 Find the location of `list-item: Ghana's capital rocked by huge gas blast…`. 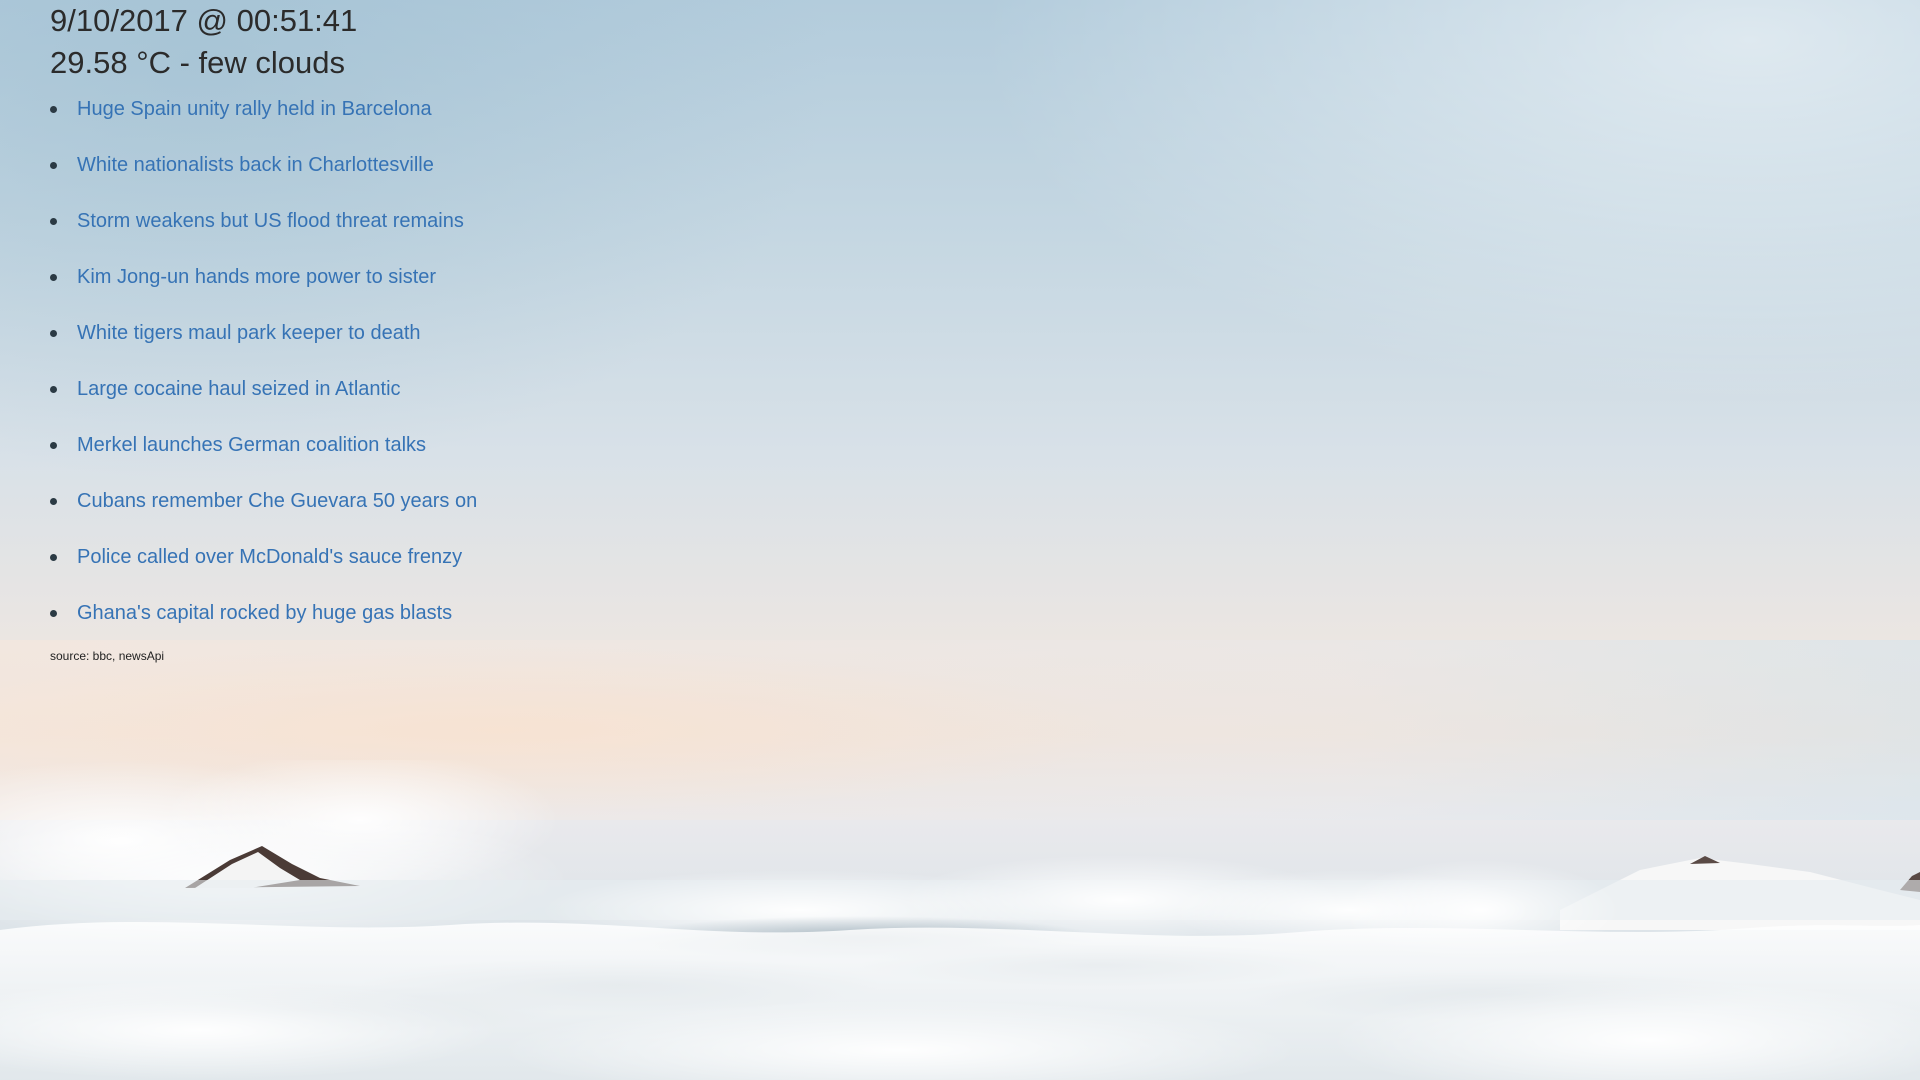

list-item: Ghana's capital rocked by huge gas blast… is located at coordinates (350, 624).